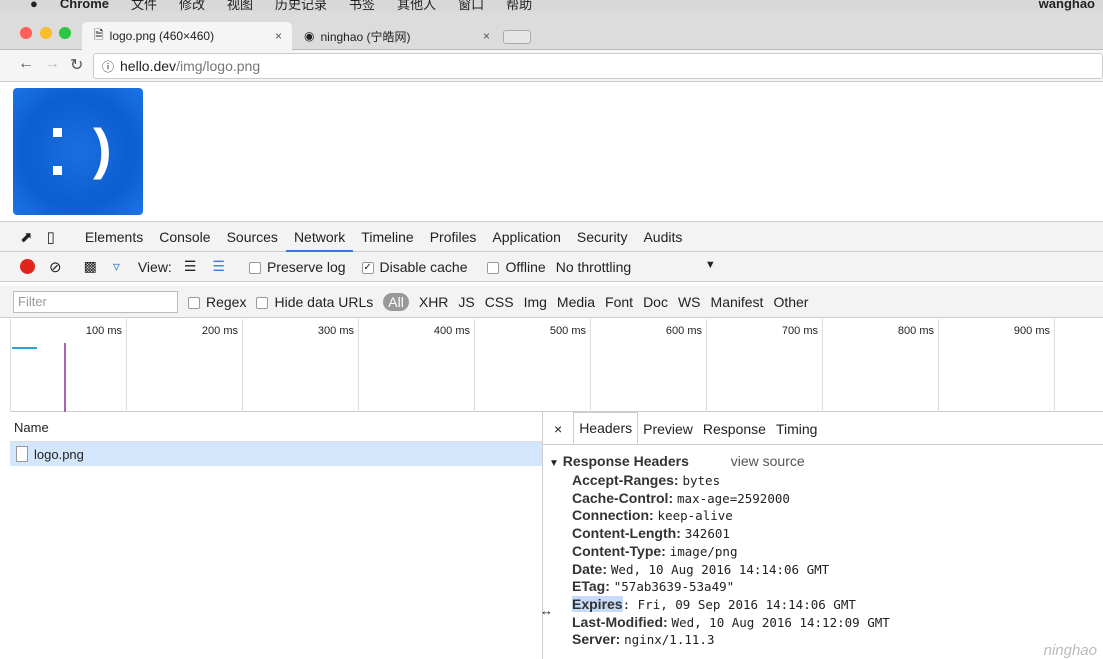 The image size is (1103, 659). I want to click on tab-bar: 🗎 logo.png (460×460) × ◉ ninghao (宁皓网) ×, so click(551, 31).